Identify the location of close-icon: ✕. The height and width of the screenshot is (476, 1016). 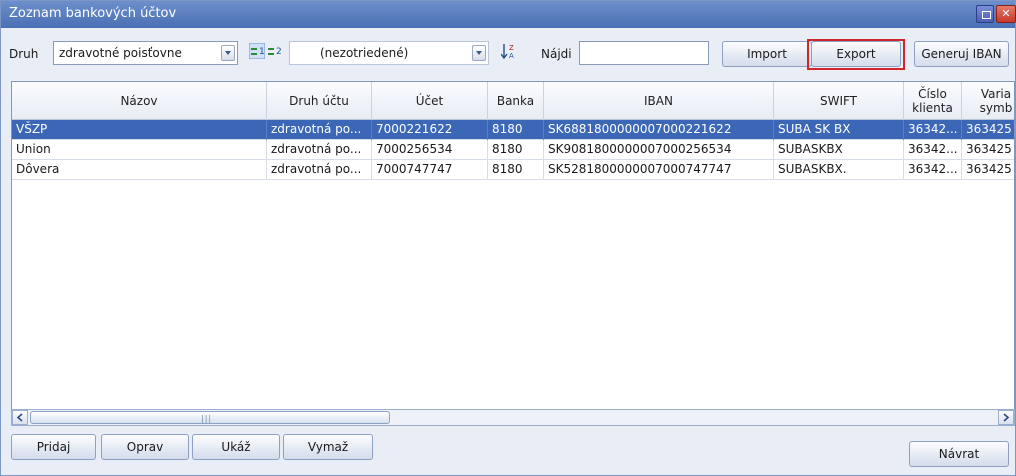
(1006, 13).